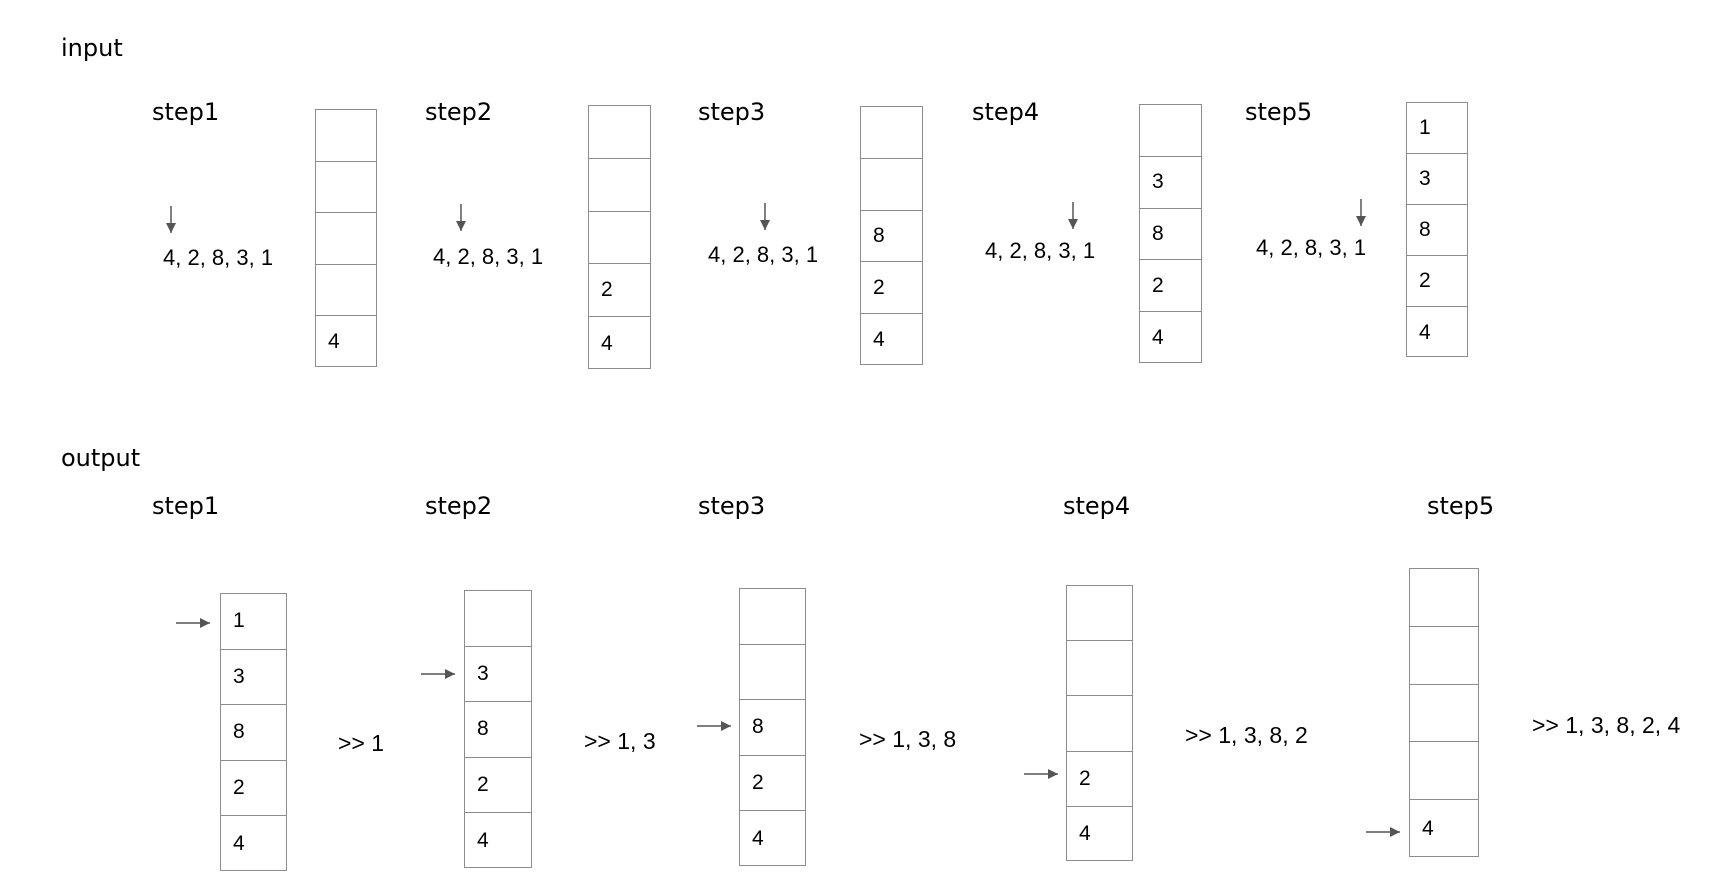  Describe the element at coordinates (1461, 506) in the screenshot. I see `output-step-label: step5` at that location.